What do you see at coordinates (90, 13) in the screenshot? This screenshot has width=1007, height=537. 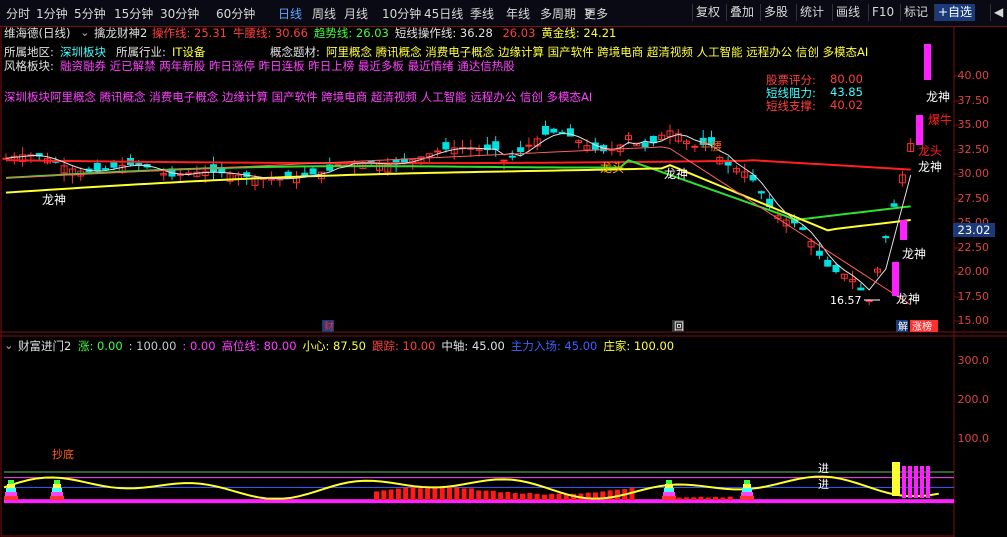 I see `period-tab-2: 5分钟` at bounding box center [90, 13].